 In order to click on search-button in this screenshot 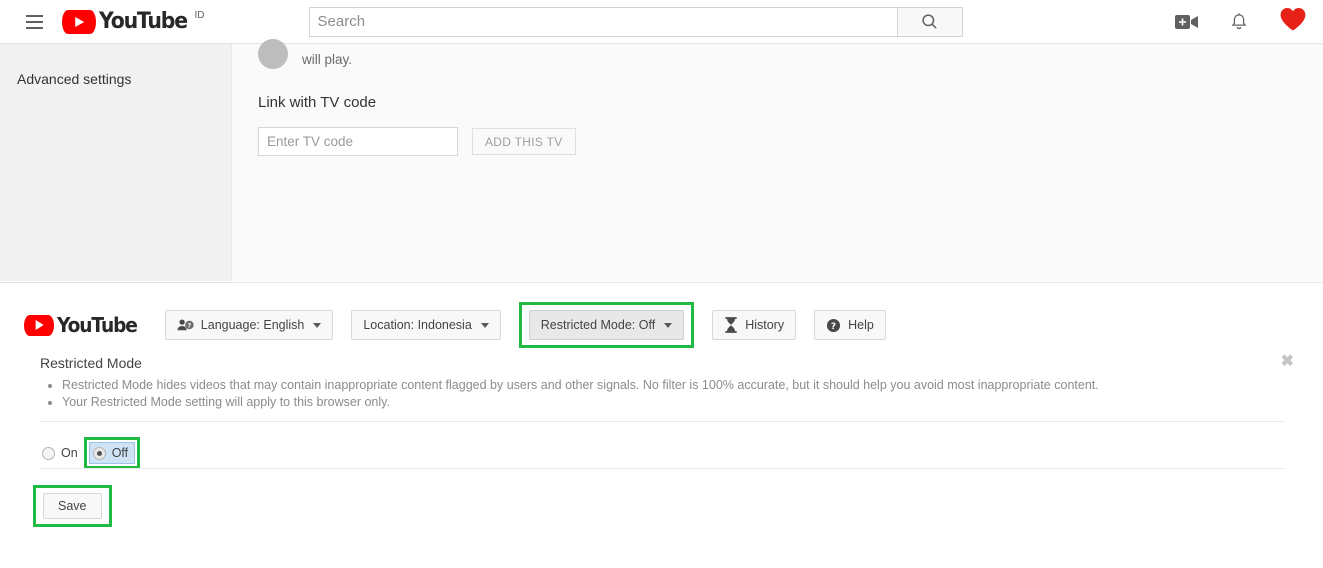, I will do `click(929, 21)`.